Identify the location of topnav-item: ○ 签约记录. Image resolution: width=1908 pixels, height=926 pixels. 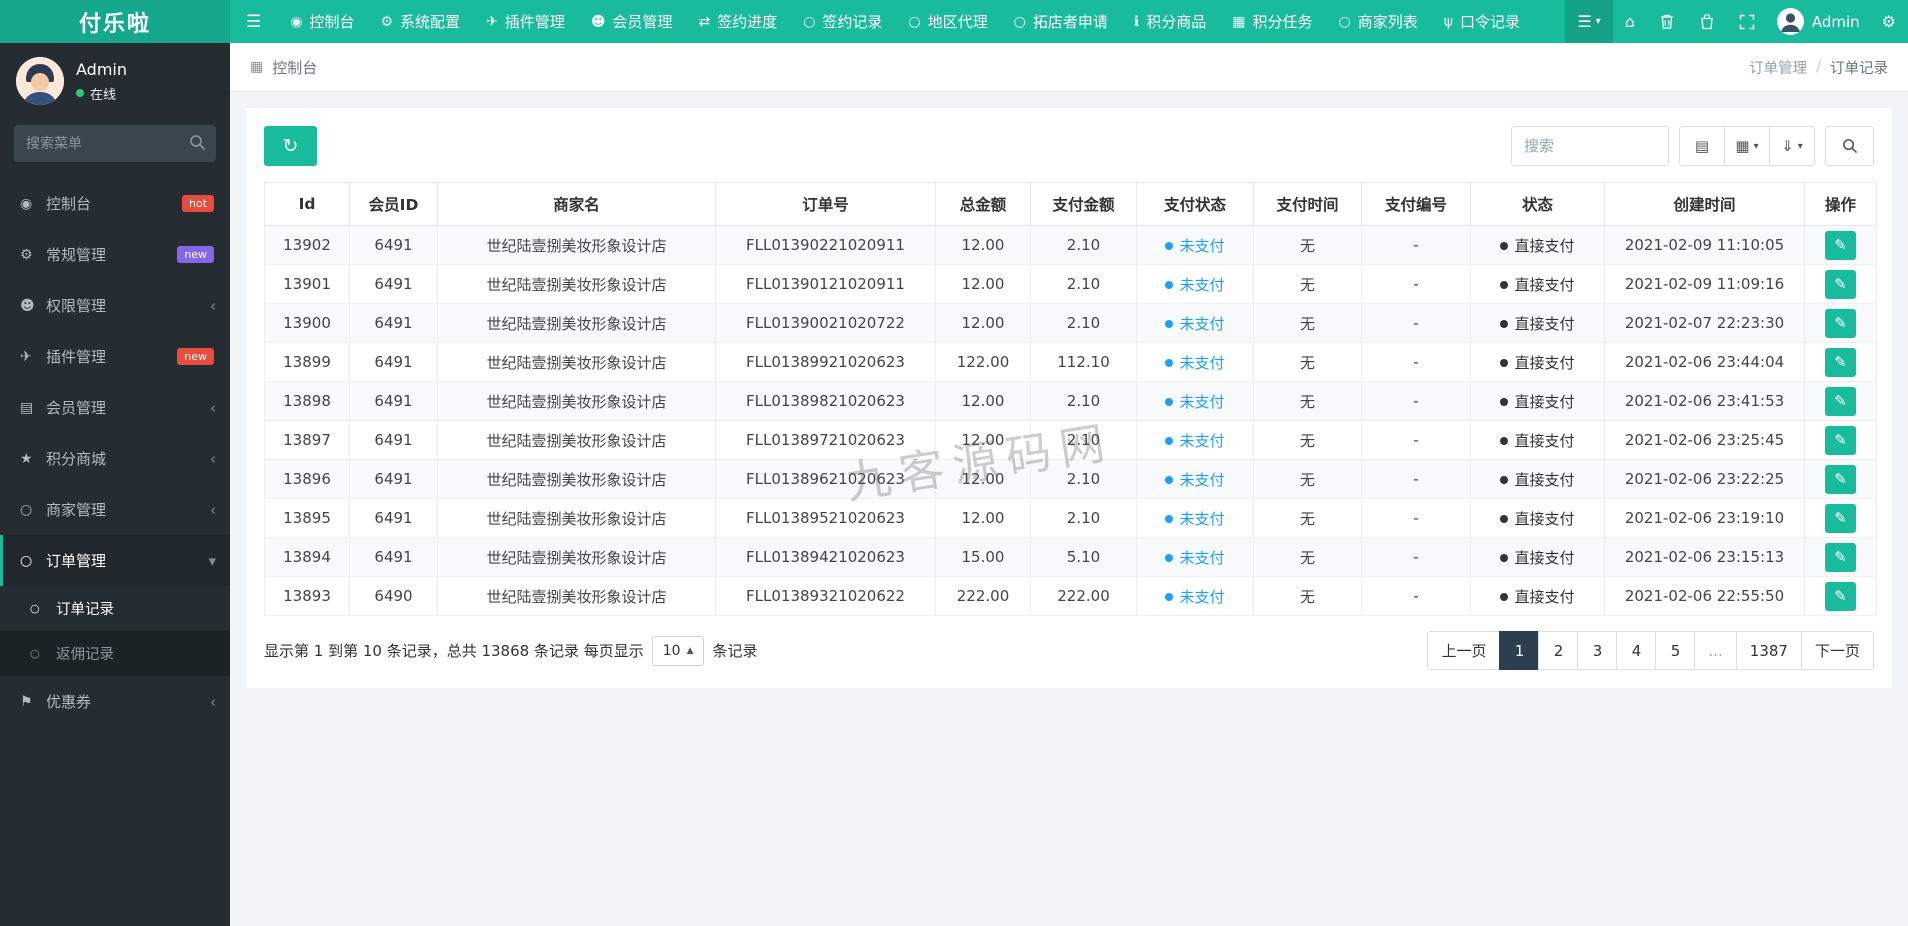
(842, 21).